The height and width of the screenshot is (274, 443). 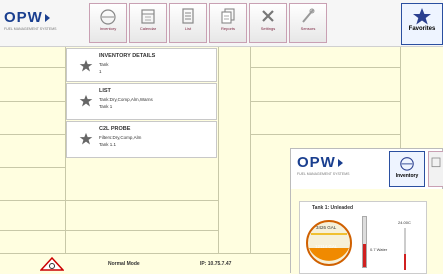 I want to click on nav-calendar-button: Calendar, so click(x=148, y=23).